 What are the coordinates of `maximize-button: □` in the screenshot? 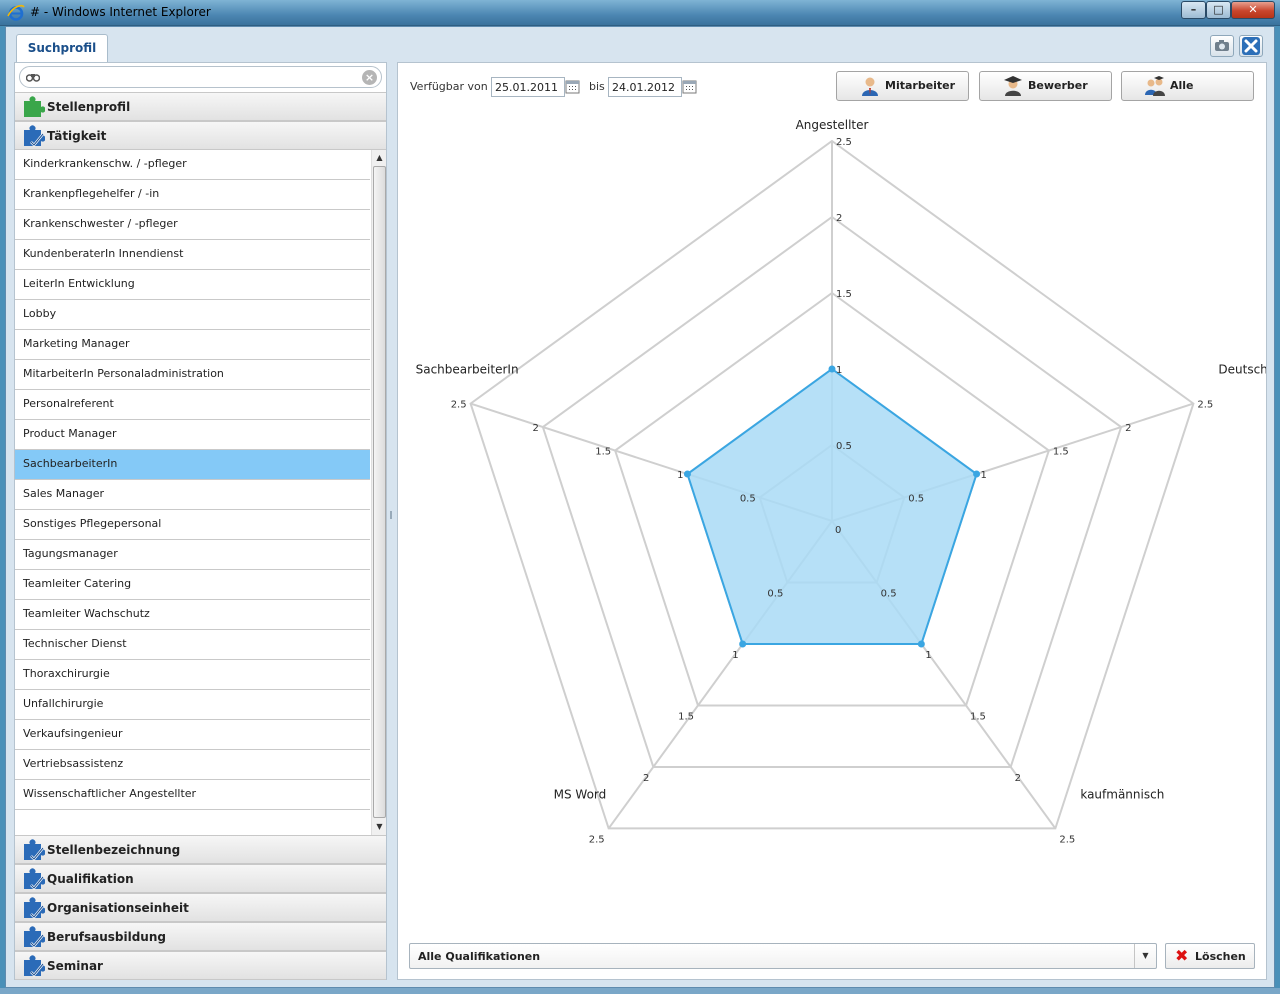 It's located at (1218, 10).